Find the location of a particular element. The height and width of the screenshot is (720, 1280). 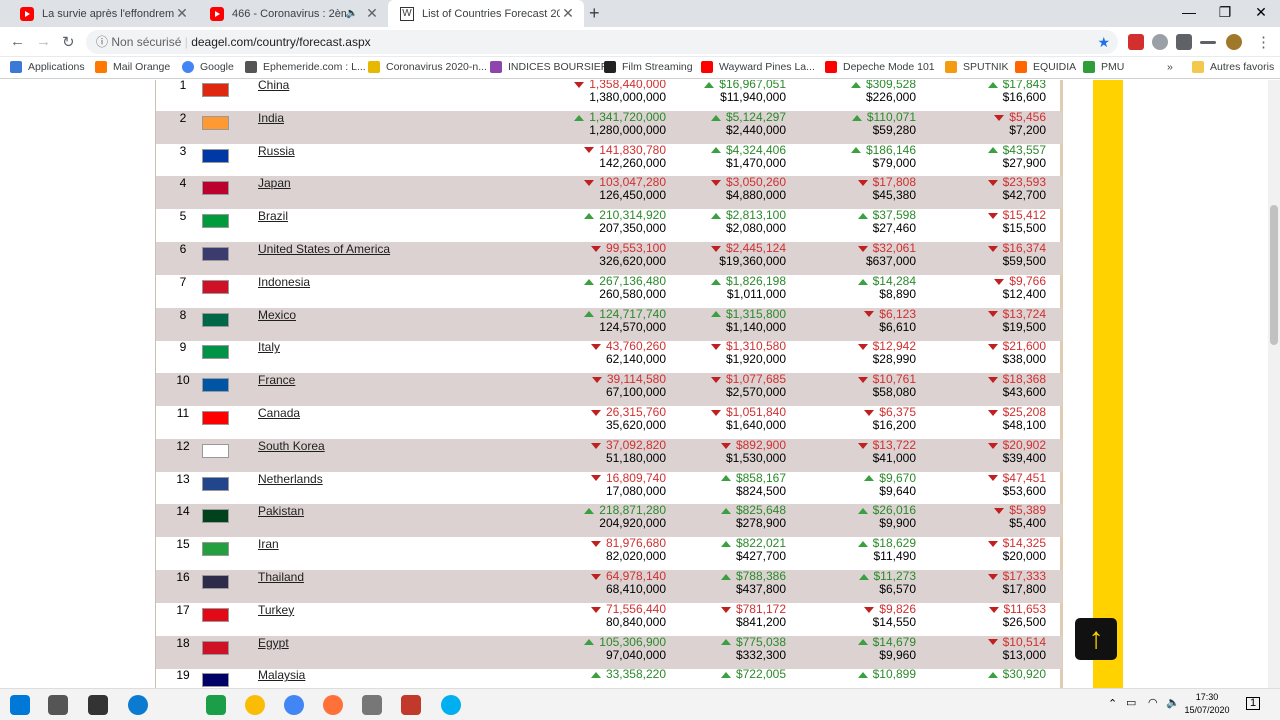

speaker-icon: 🔈 is located at coordinates (352, 13).